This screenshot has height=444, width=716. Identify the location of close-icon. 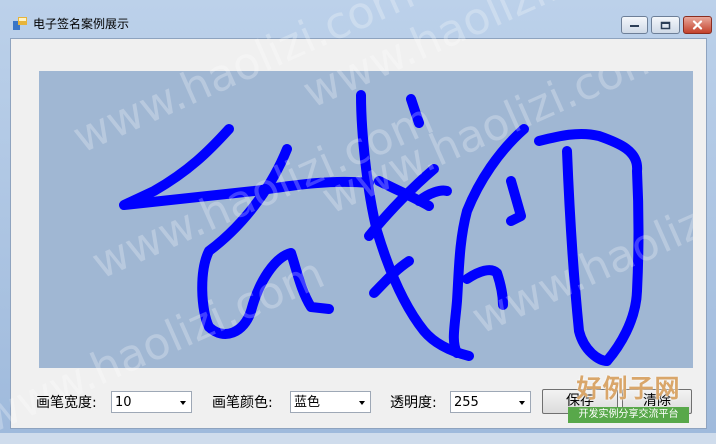
(697, 25).